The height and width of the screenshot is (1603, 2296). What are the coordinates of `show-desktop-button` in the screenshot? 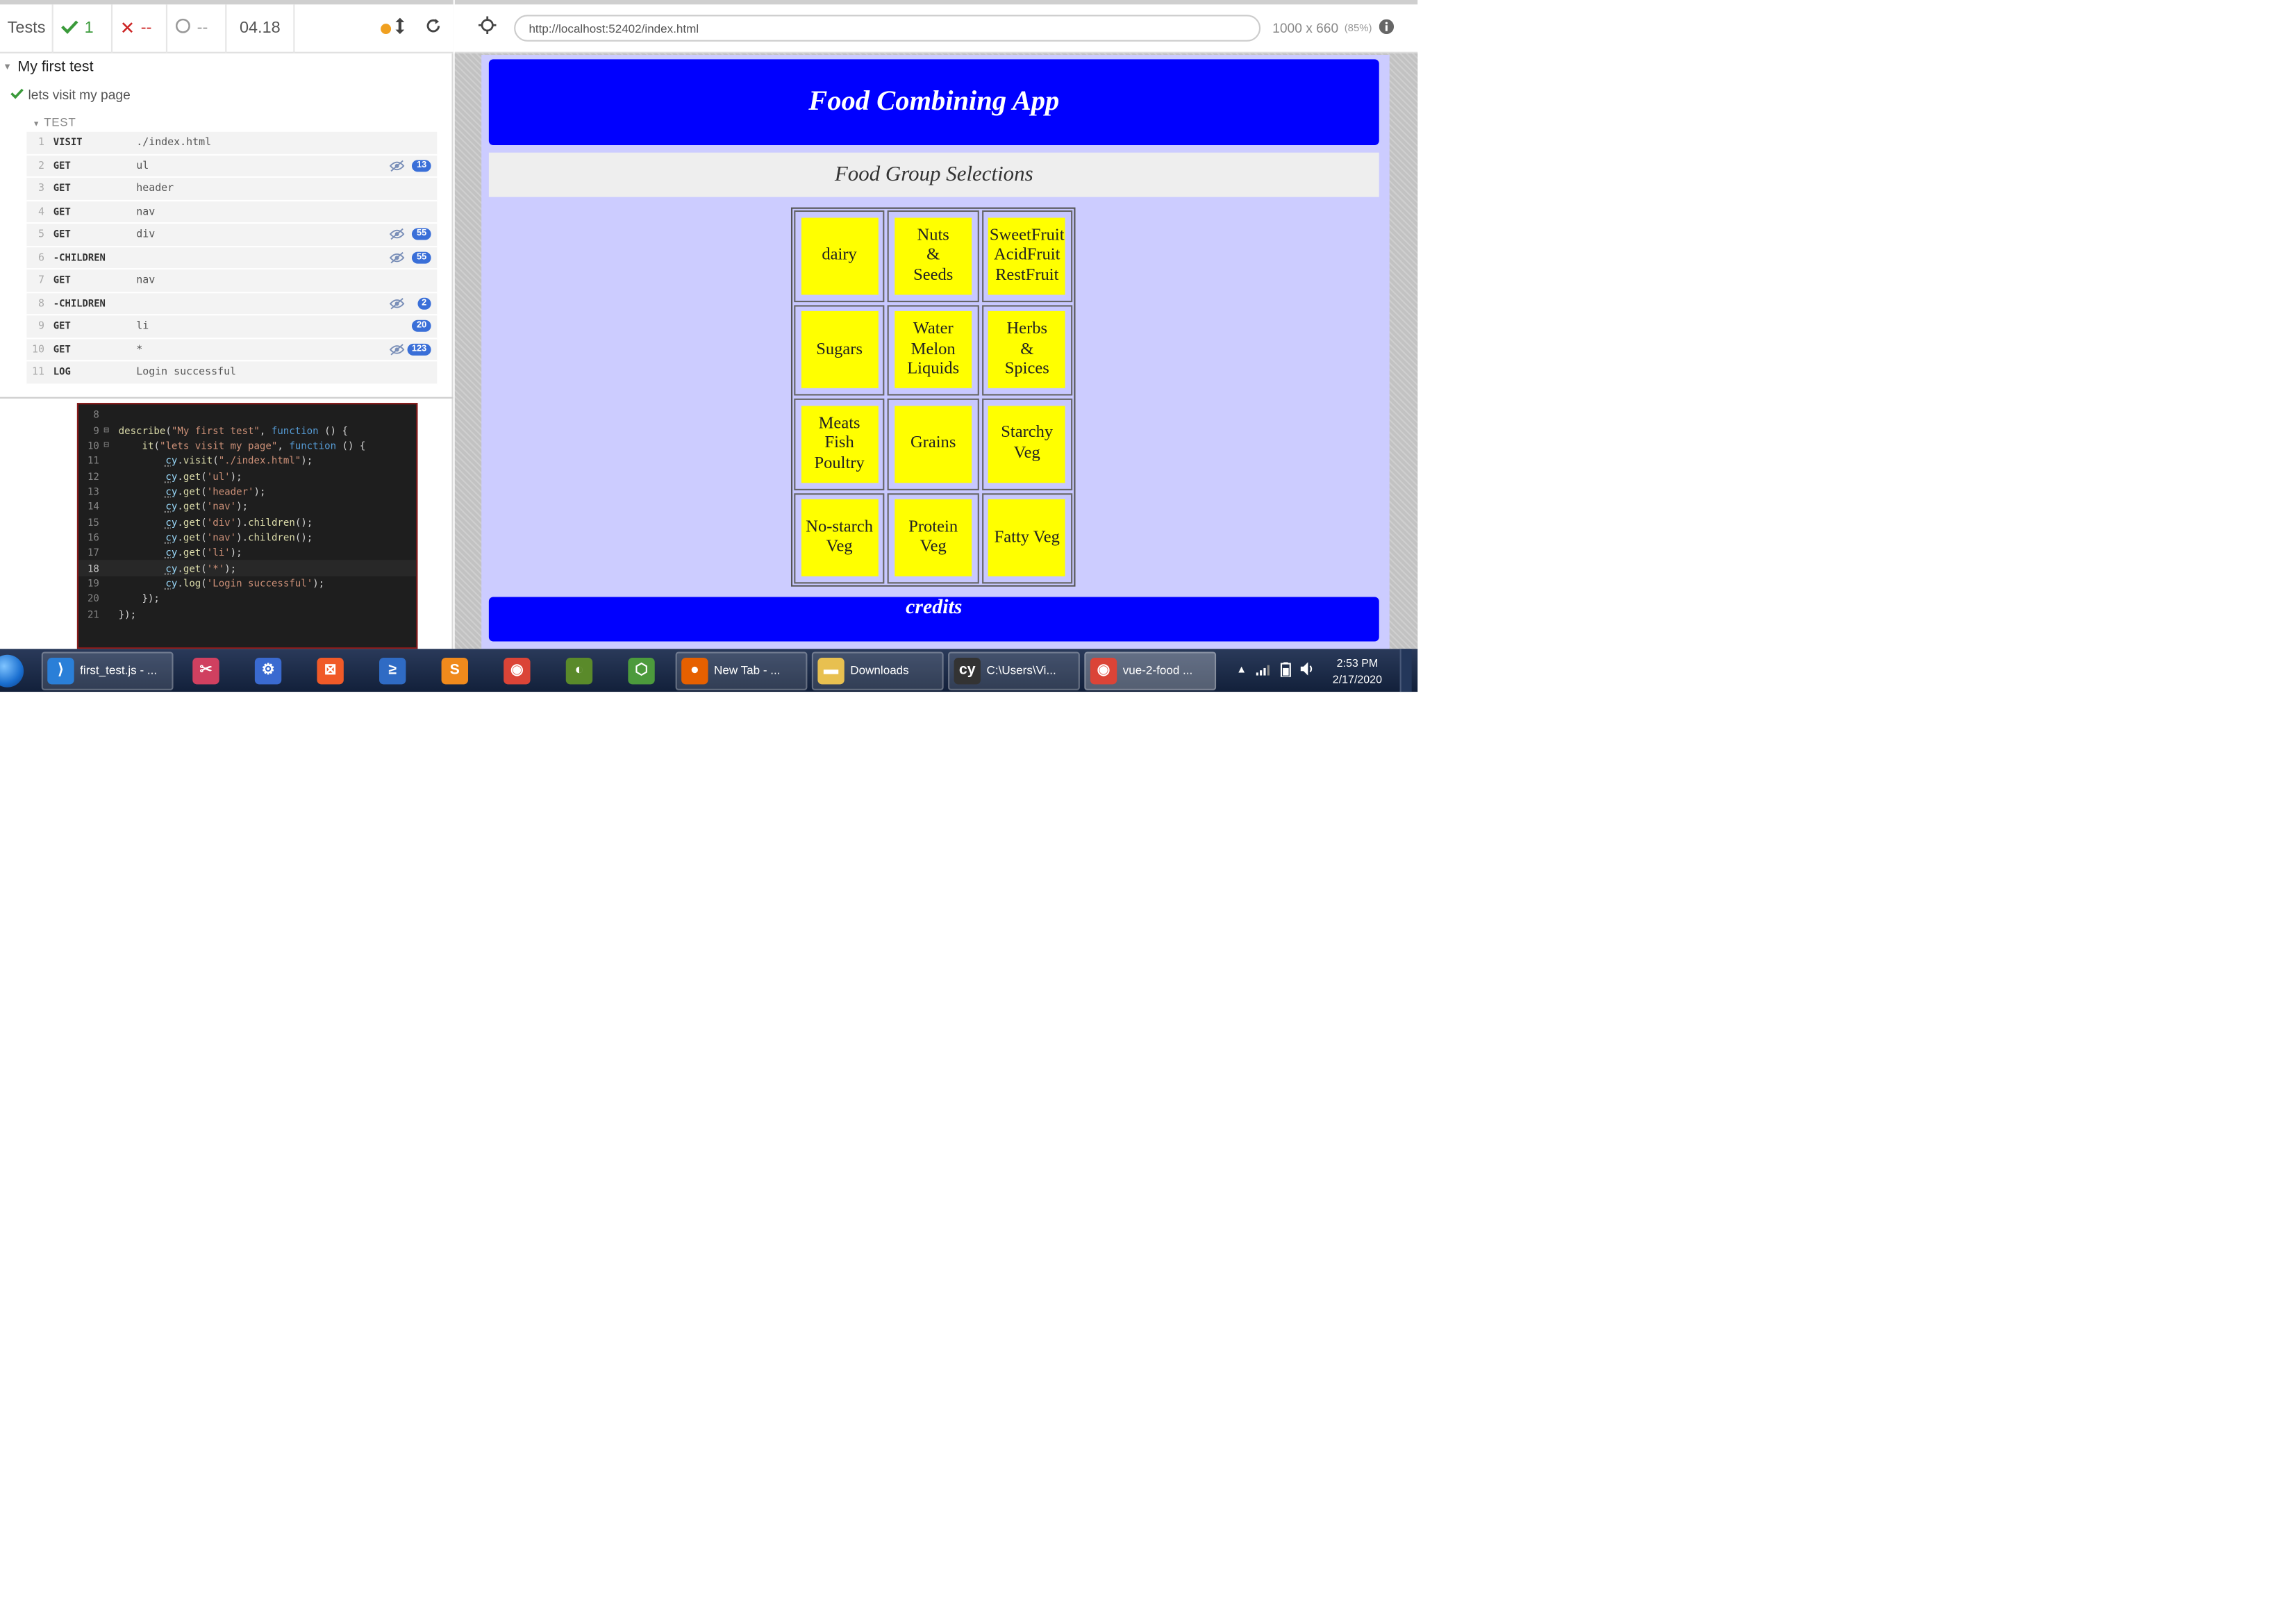 It's located at (1406, 670).